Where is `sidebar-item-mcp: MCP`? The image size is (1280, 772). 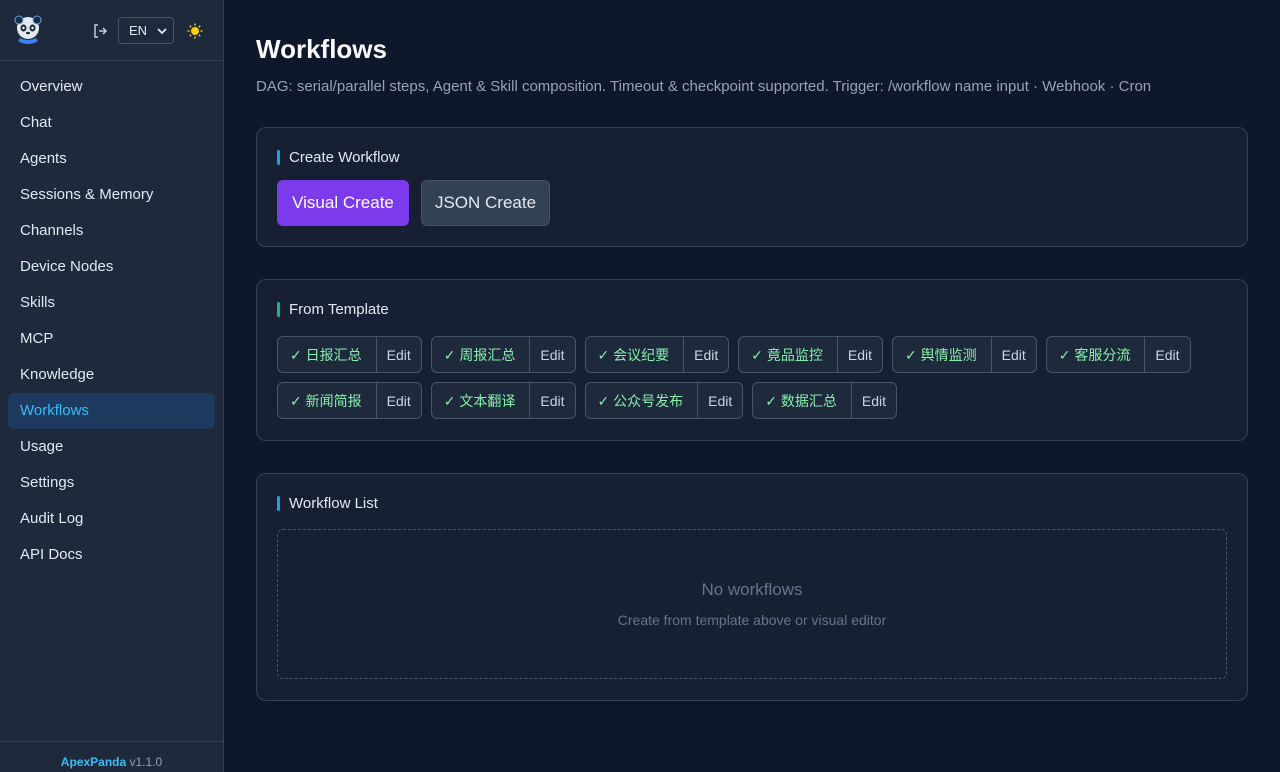
sidebar-item-mcp: MCP is located at coordinates (111, 339).